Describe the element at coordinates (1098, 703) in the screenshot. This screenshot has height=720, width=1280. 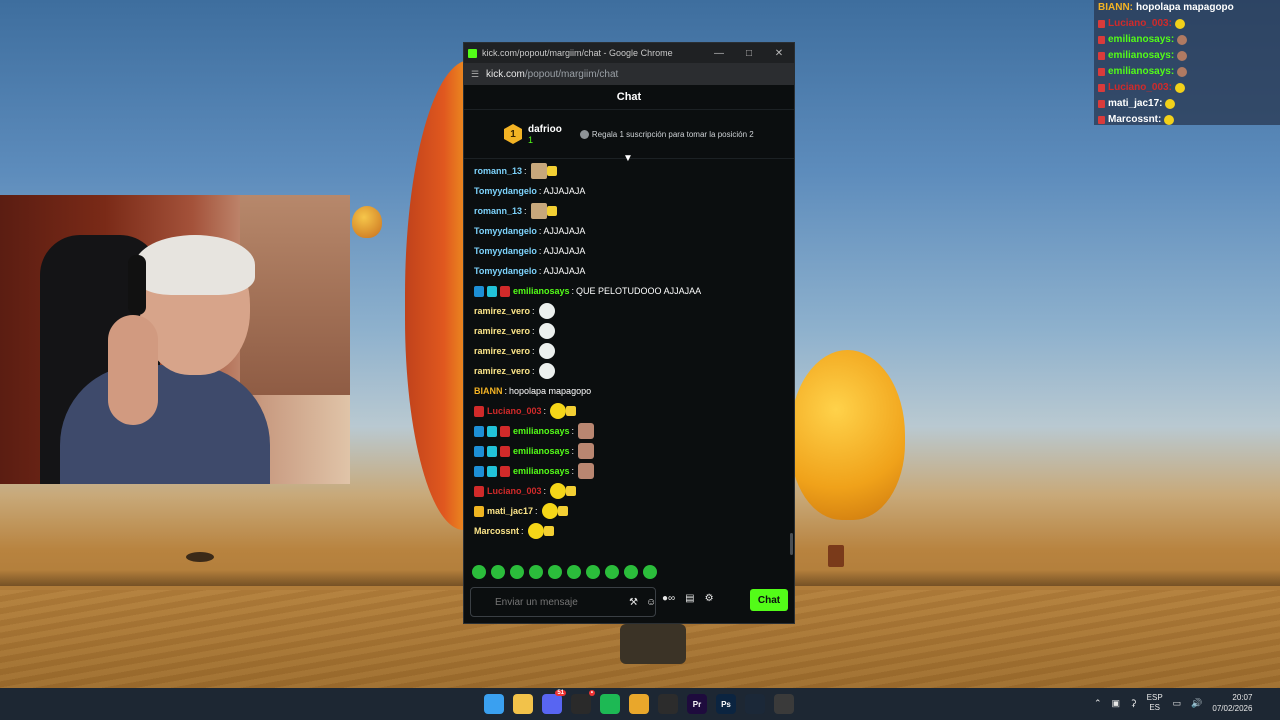
I see `show-hidden-icons-icon: ⌃` at that location.